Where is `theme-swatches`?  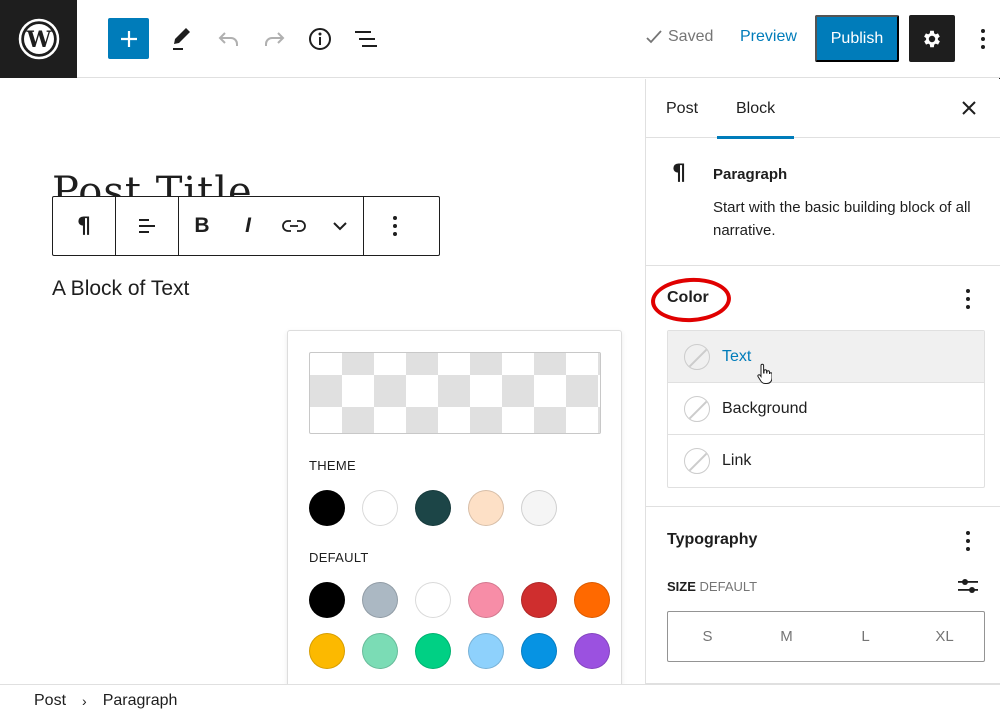 theme-swatches is located at coordinates (433, 508).